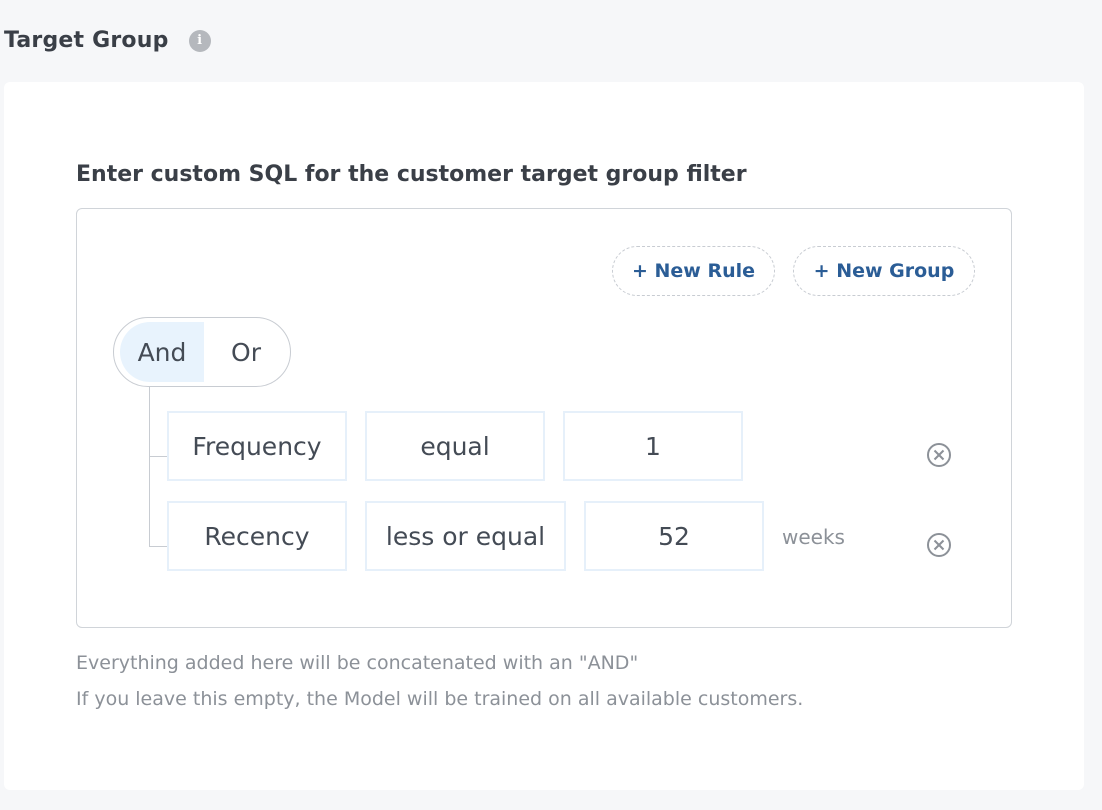  Describe the element at coordinates (939, 455) in the screenshot. I see `rule-1-remove-icon` at that location.